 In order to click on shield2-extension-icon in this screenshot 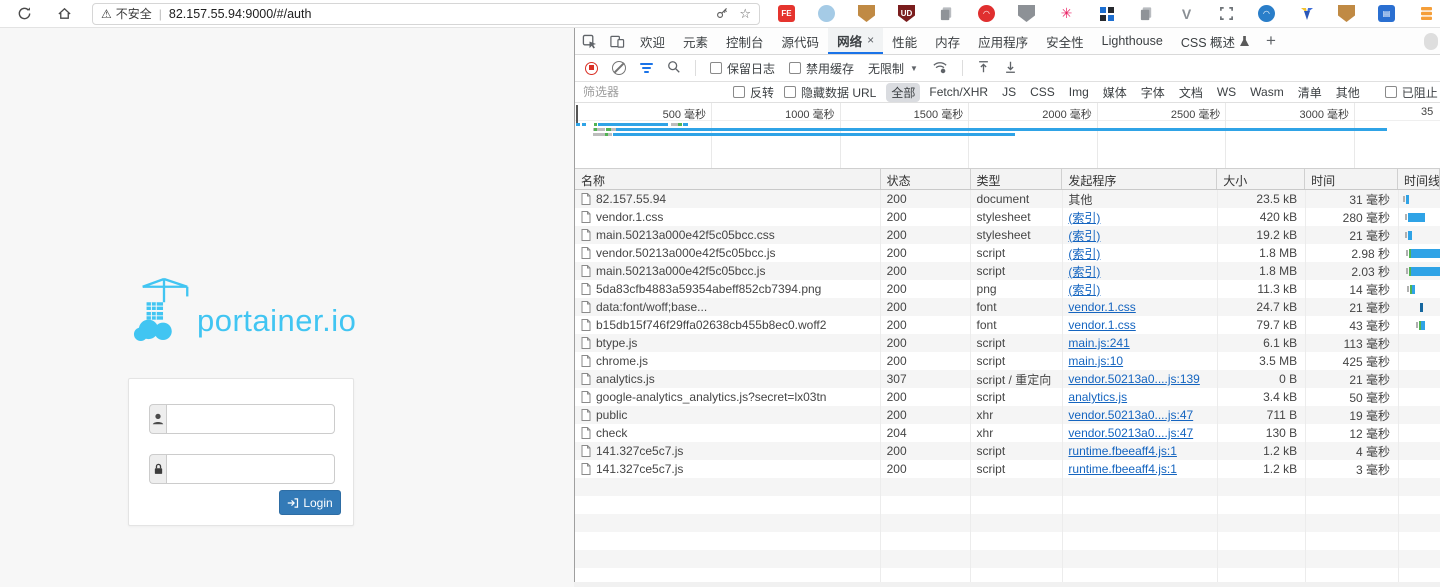, I will do `click(1346, 13)`.